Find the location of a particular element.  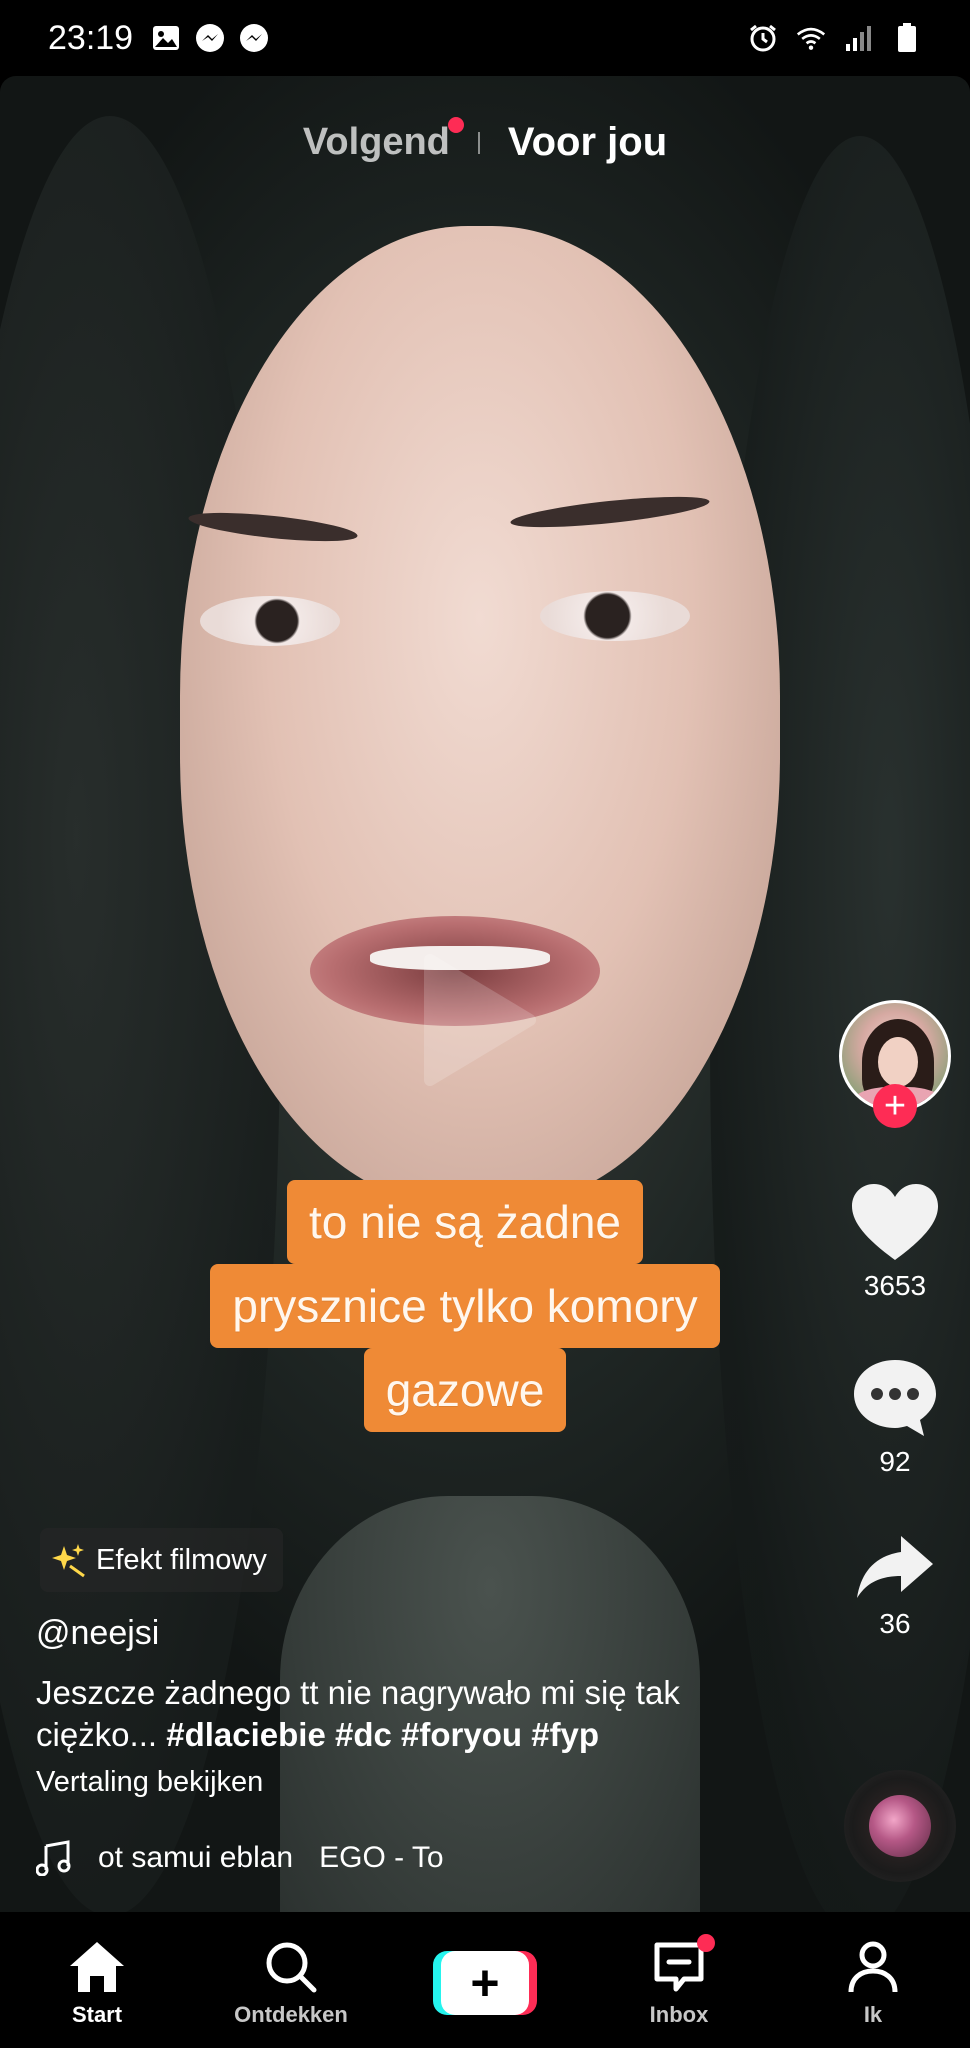

music-title: EGO - To is located at coordinates (381, 1857).